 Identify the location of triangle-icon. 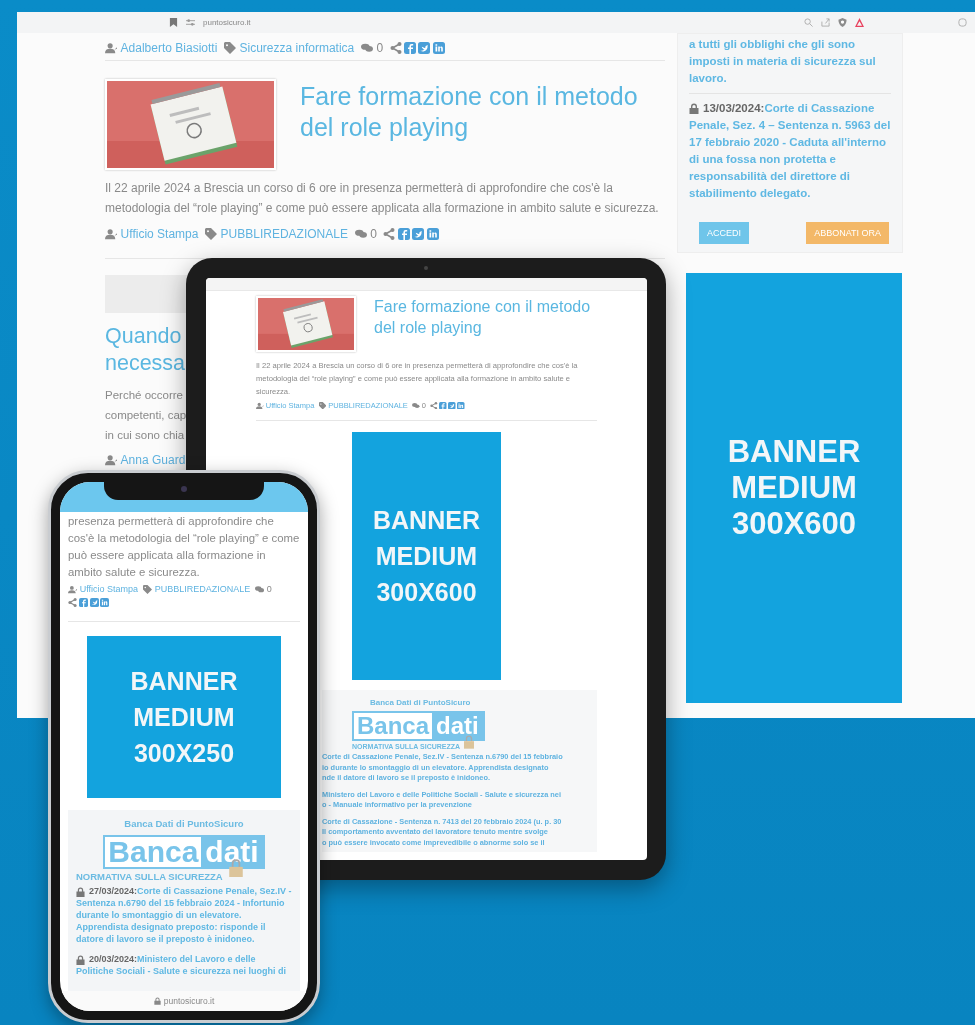
(859, 22).